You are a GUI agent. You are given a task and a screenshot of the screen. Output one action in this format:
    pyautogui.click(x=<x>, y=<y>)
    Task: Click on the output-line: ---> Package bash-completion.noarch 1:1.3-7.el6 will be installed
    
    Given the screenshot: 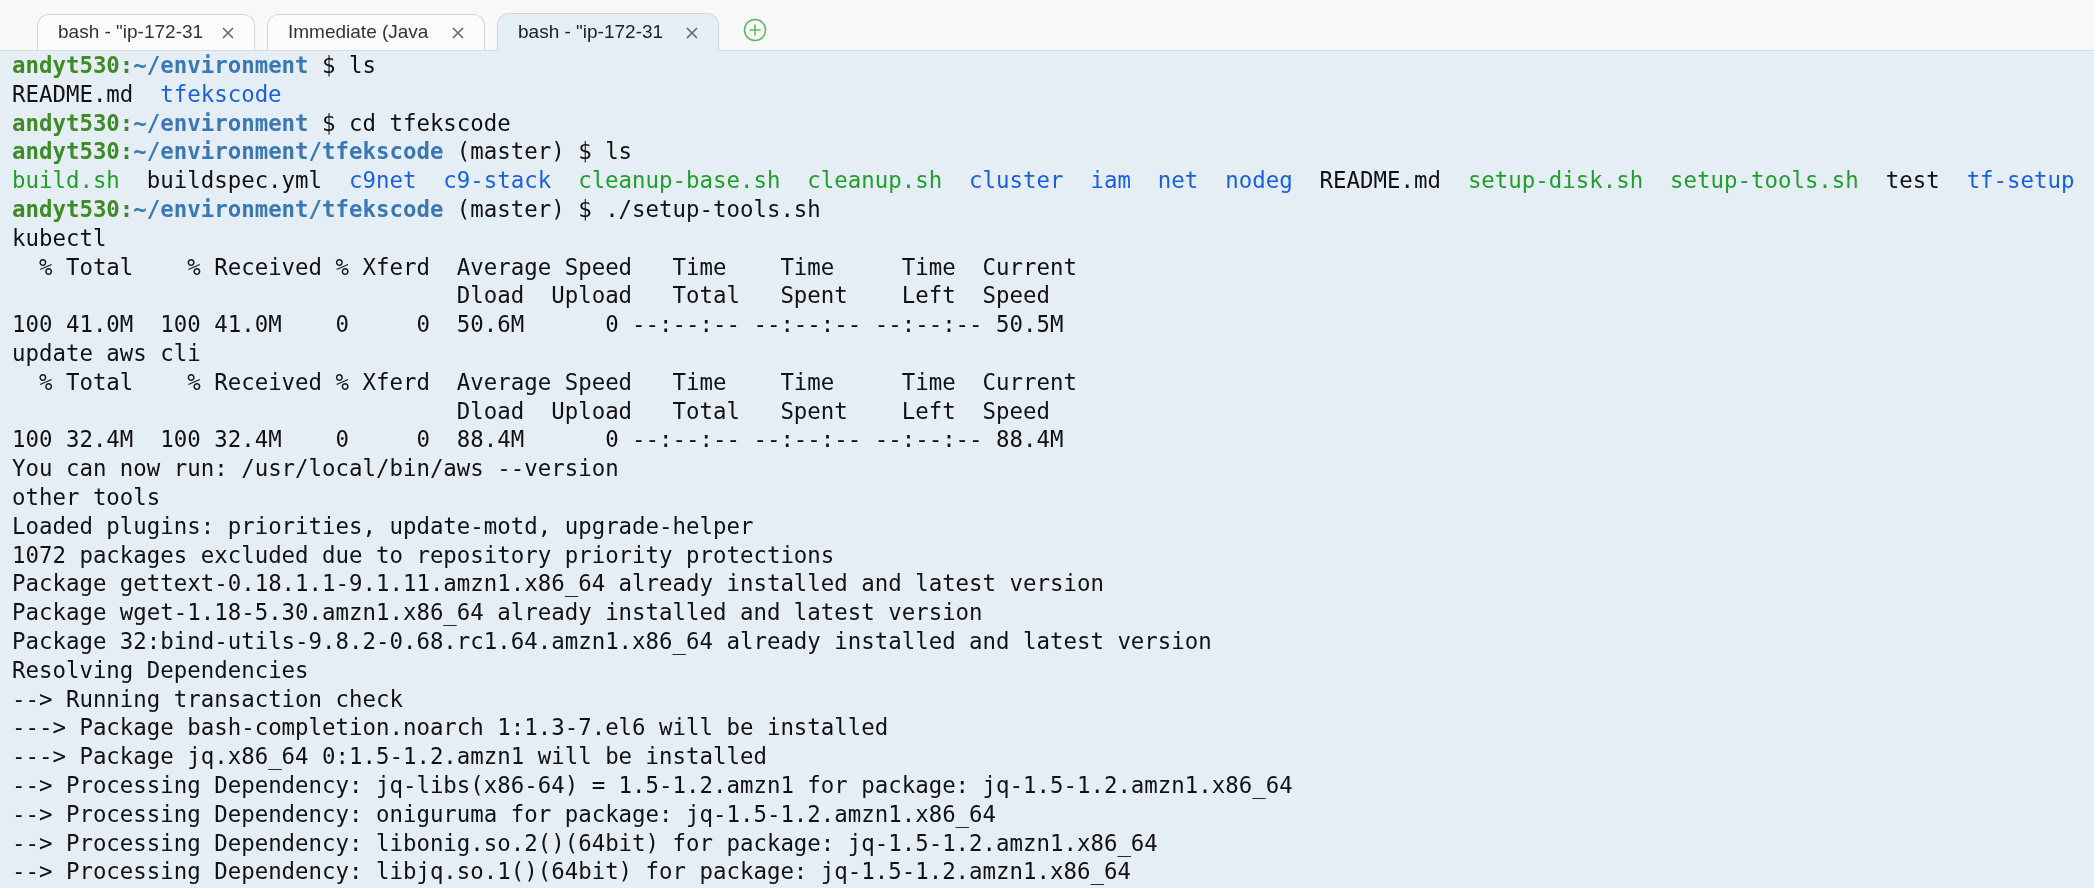 What is the action you would take?
    pyautogui.click(x=450, y=728)
    